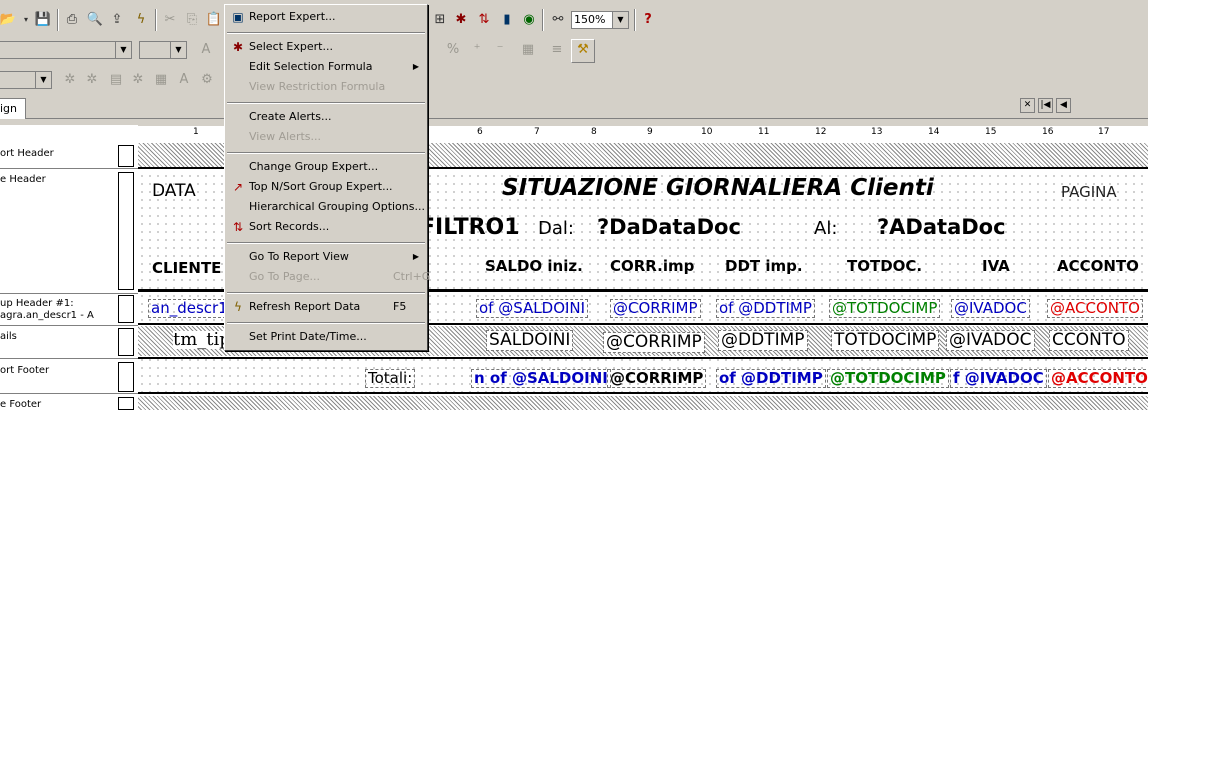  What do you see at coordinates (654, 342) in the screenshot?
I see `detail-field-corrimp: @CORRIMP` at bounding box center [654, 342].